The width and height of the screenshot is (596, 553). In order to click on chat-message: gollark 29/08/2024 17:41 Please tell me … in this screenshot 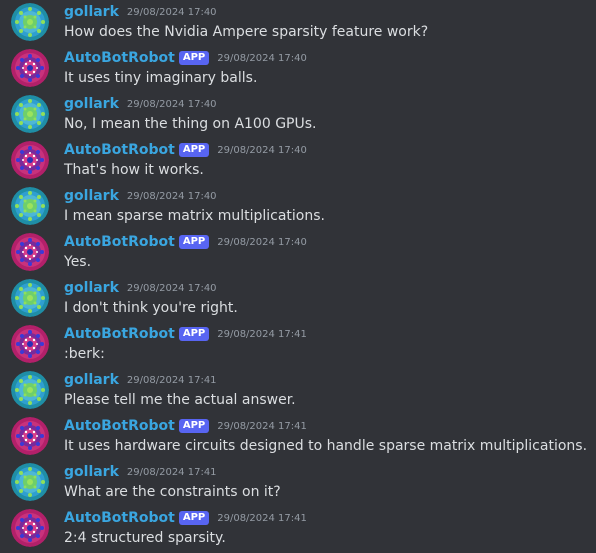, I will do `click(298, 391)`.